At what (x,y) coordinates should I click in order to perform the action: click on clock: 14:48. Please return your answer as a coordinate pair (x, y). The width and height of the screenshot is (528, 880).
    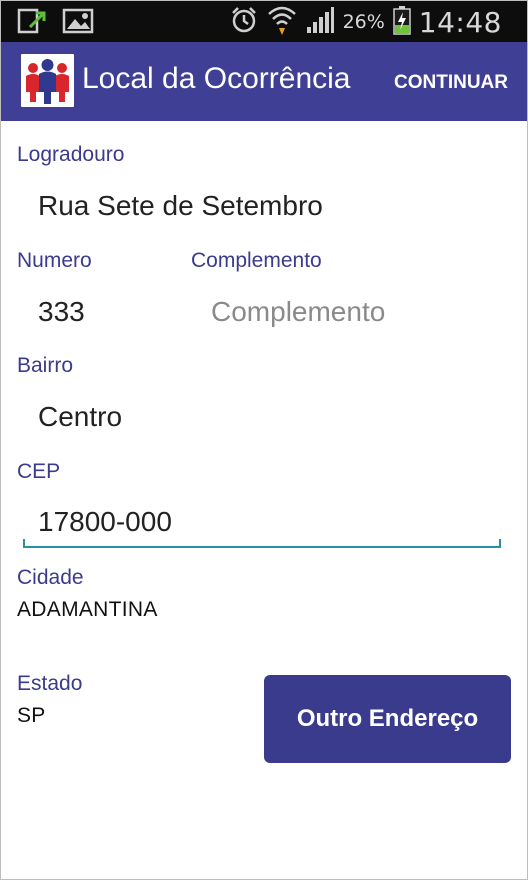
    Looking at the image, I should click on (460, 22).